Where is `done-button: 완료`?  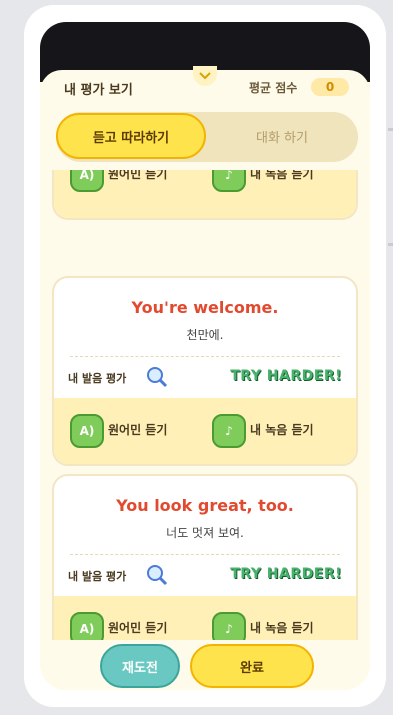
done-button: 완료 is located at coordinates (252, 666).